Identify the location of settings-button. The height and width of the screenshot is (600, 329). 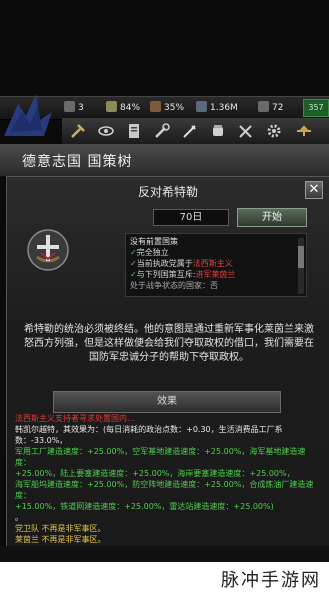
(274, 131).